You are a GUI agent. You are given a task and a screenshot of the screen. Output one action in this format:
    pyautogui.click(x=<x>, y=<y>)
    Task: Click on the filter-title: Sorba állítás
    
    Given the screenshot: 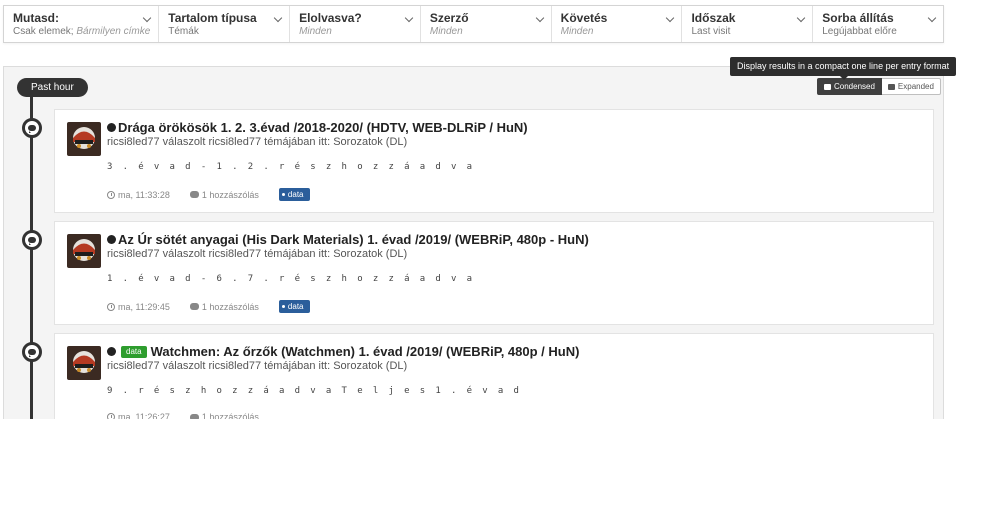 What is the action you would take?
    pyautogui.click(x=858, y=18)
    